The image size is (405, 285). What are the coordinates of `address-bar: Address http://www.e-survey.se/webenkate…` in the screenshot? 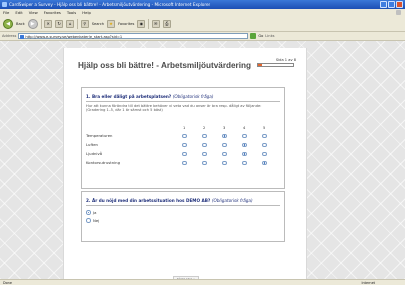 It's located at (202, 36).